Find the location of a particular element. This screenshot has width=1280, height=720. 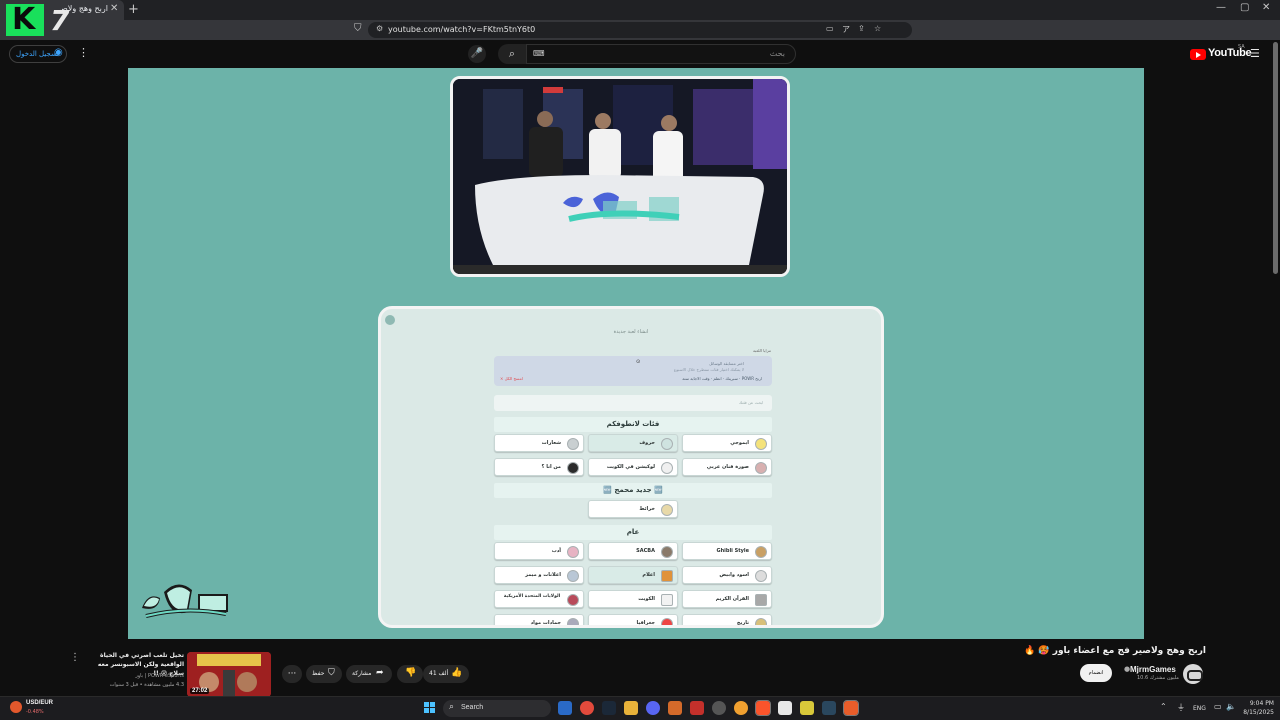

site-info-icon: ⚙ is located at coordinates (379, 28).